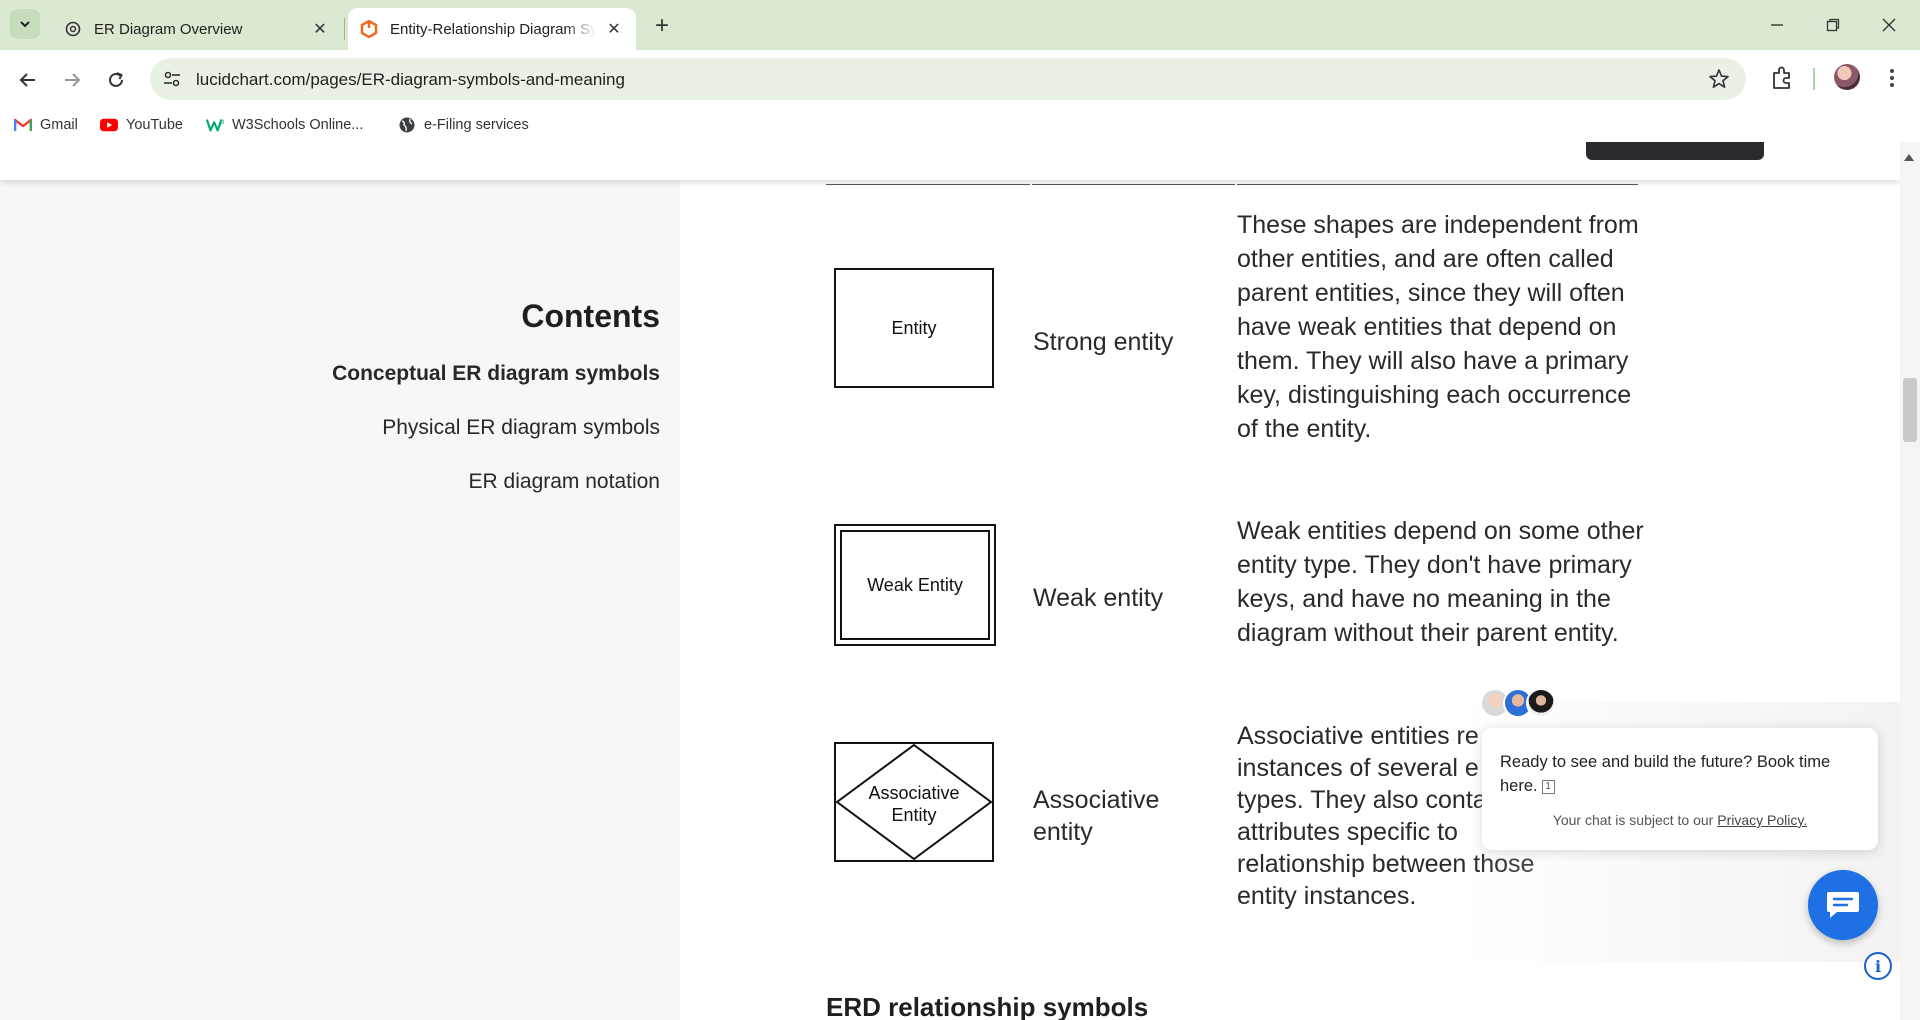 The width and height of the screenshot is (1920, 1020). I want to click on minimize-icon, so click(1777, 25).